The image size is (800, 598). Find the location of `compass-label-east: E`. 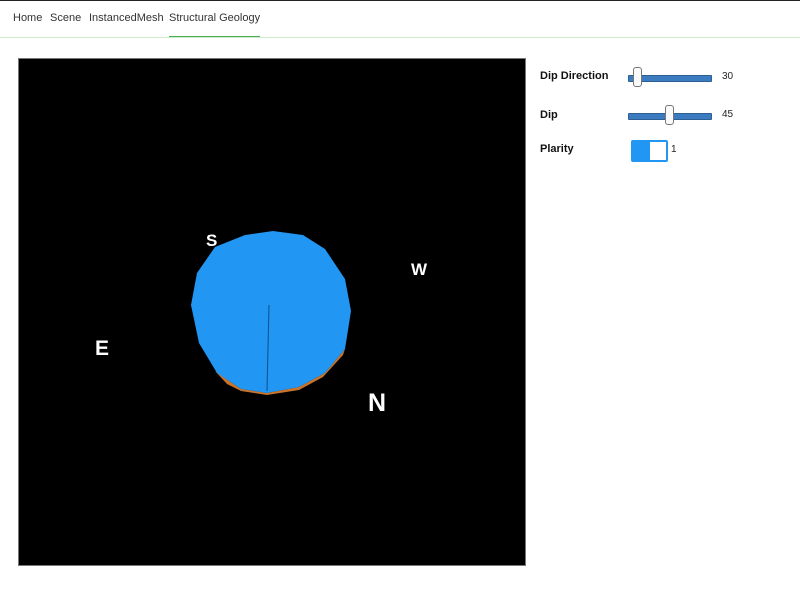

compass-label-east: E is located at coordinates (102, 348).